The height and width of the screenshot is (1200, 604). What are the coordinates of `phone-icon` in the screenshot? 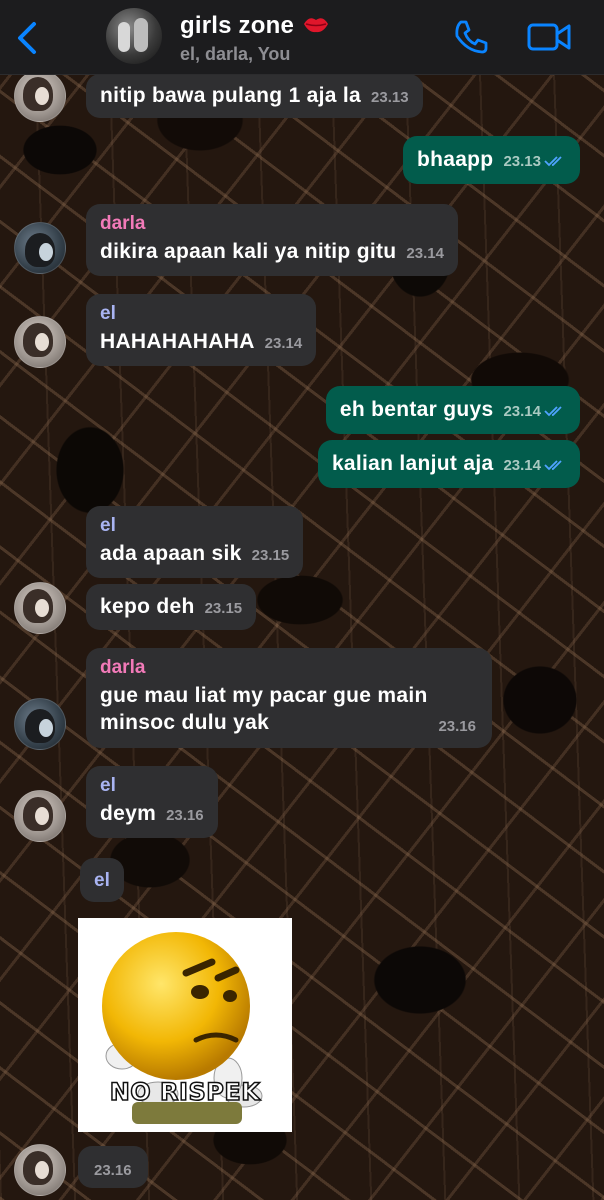 It's located at (471, 37).